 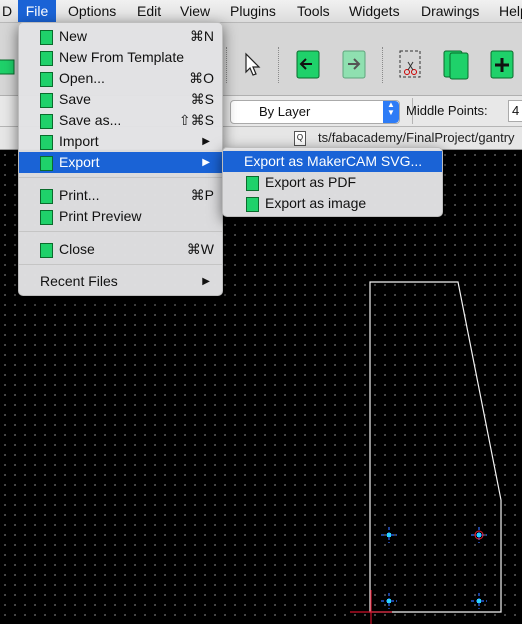 I want to click on menu-item-print: Print... ⌘P, so click(x=120, y=195).